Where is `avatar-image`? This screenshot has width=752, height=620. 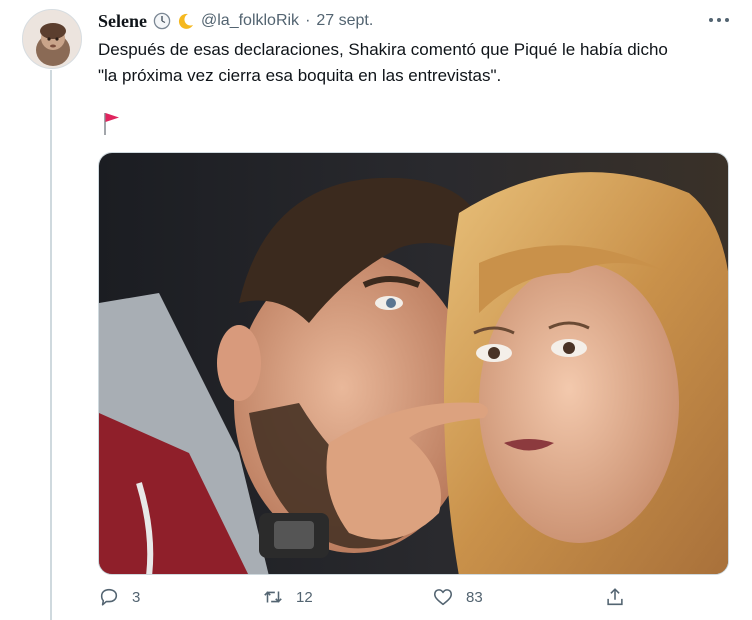
avatar-image is located at coordinates (52, 39).